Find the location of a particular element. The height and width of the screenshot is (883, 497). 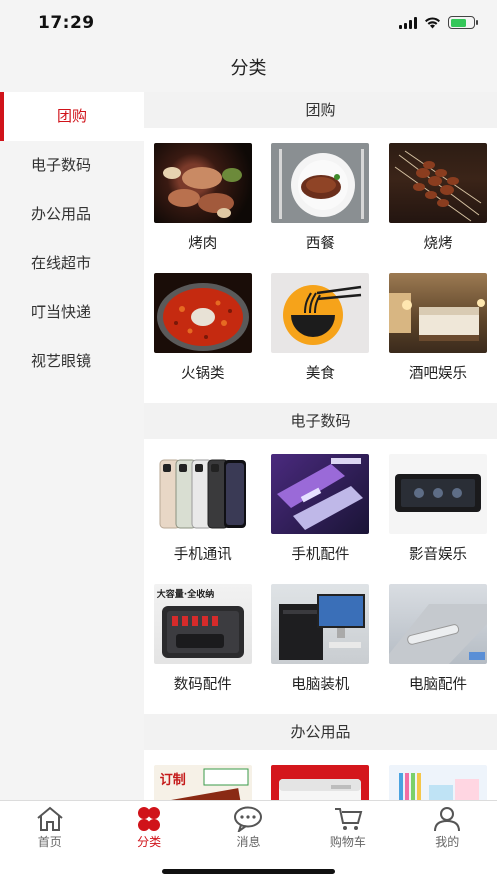

sidebar-item-office-supplies: 办公用品 is located at coordinates (72, 214).